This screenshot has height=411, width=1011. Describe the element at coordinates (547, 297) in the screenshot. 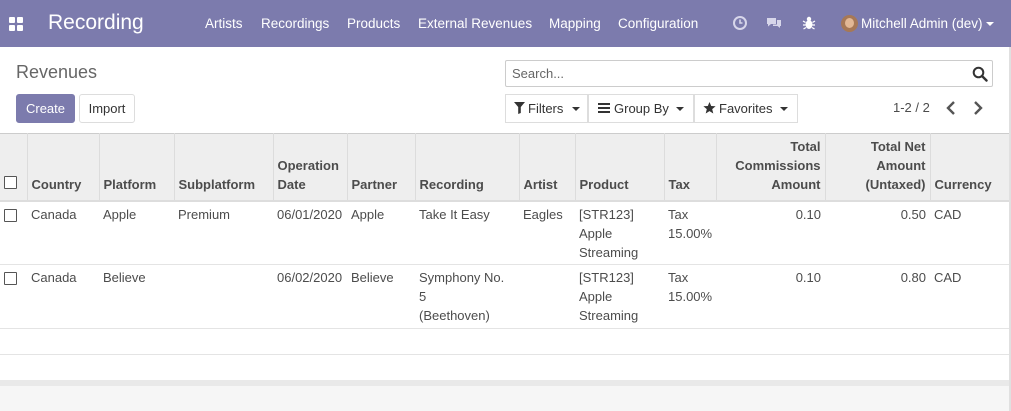

I see `cell-artist` at that location.